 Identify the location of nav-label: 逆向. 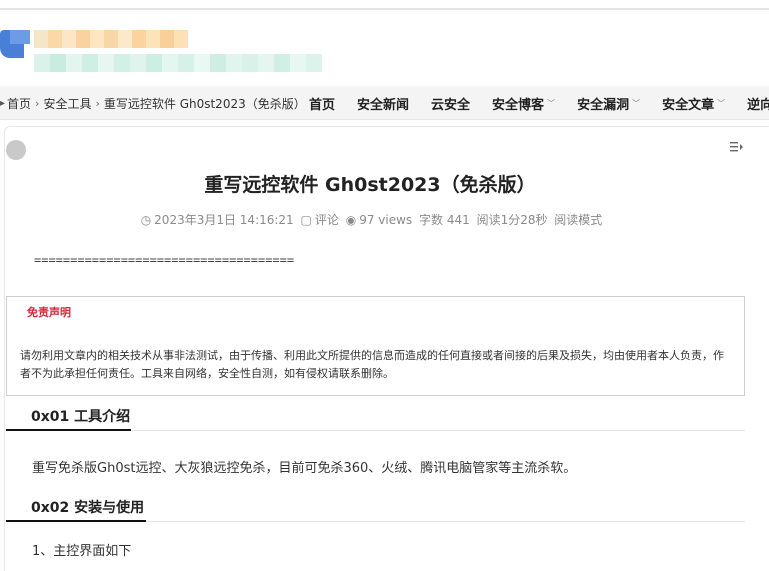
(758, 105).